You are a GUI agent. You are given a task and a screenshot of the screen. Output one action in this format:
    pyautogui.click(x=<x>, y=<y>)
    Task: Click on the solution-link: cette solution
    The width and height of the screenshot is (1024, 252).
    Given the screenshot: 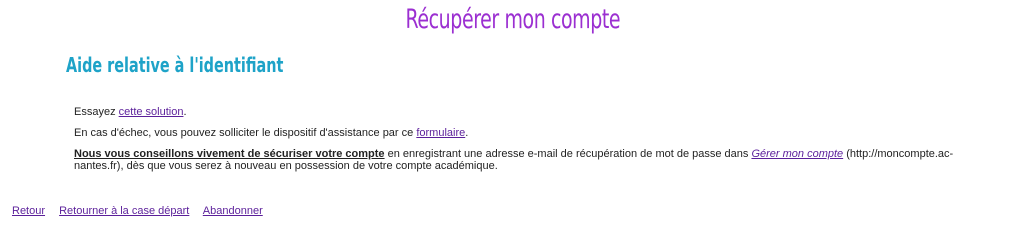 What is the action you would take?
    pyautogui.click(x=151, y=112)
    